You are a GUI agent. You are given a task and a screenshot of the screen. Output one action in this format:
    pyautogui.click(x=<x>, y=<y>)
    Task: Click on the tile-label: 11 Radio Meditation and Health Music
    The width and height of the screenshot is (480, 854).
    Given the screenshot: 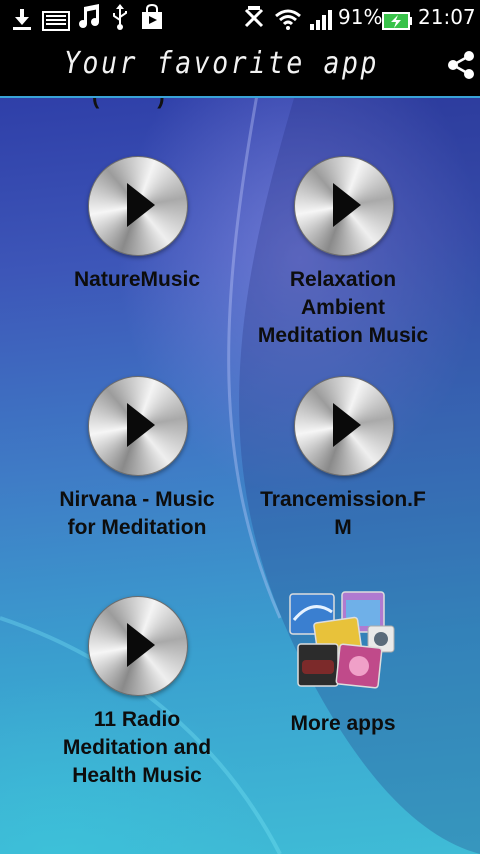 What is the action you would take?
    pyautogui.click(x=137, y=747)
    